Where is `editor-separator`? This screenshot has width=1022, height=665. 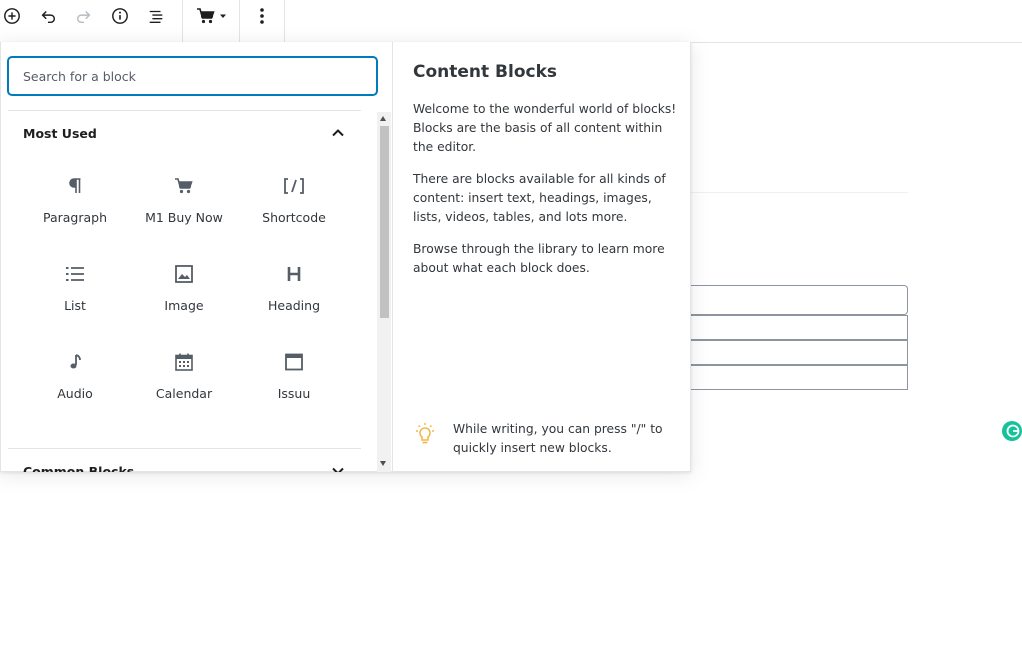 editor-separator is located at coordinates (799, 192).